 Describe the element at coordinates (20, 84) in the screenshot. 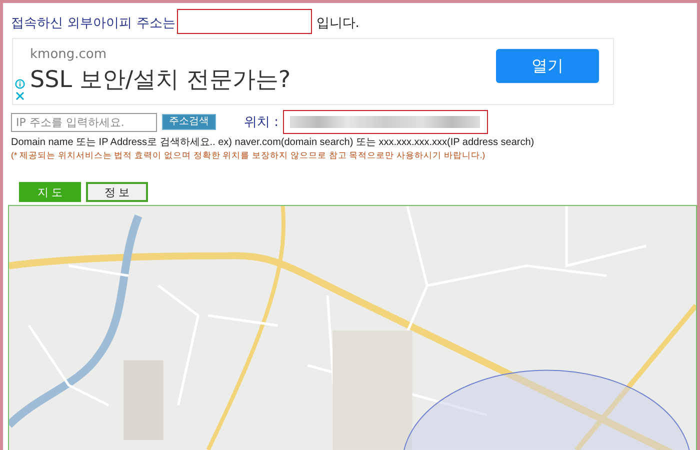

I see `info-icon` at that location.